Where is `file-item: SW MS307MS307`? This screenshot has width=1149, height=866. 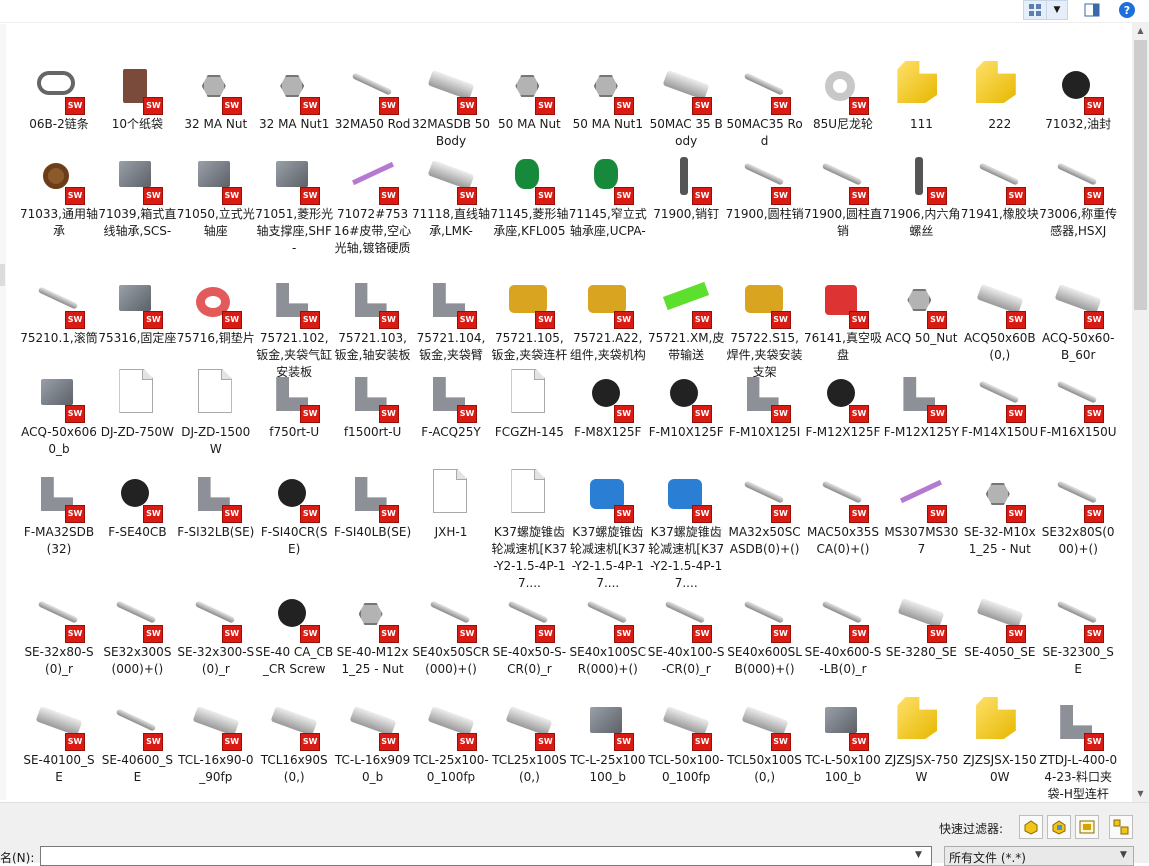
file-item: SW MS307MS307 is located at coordinates (921, 513).